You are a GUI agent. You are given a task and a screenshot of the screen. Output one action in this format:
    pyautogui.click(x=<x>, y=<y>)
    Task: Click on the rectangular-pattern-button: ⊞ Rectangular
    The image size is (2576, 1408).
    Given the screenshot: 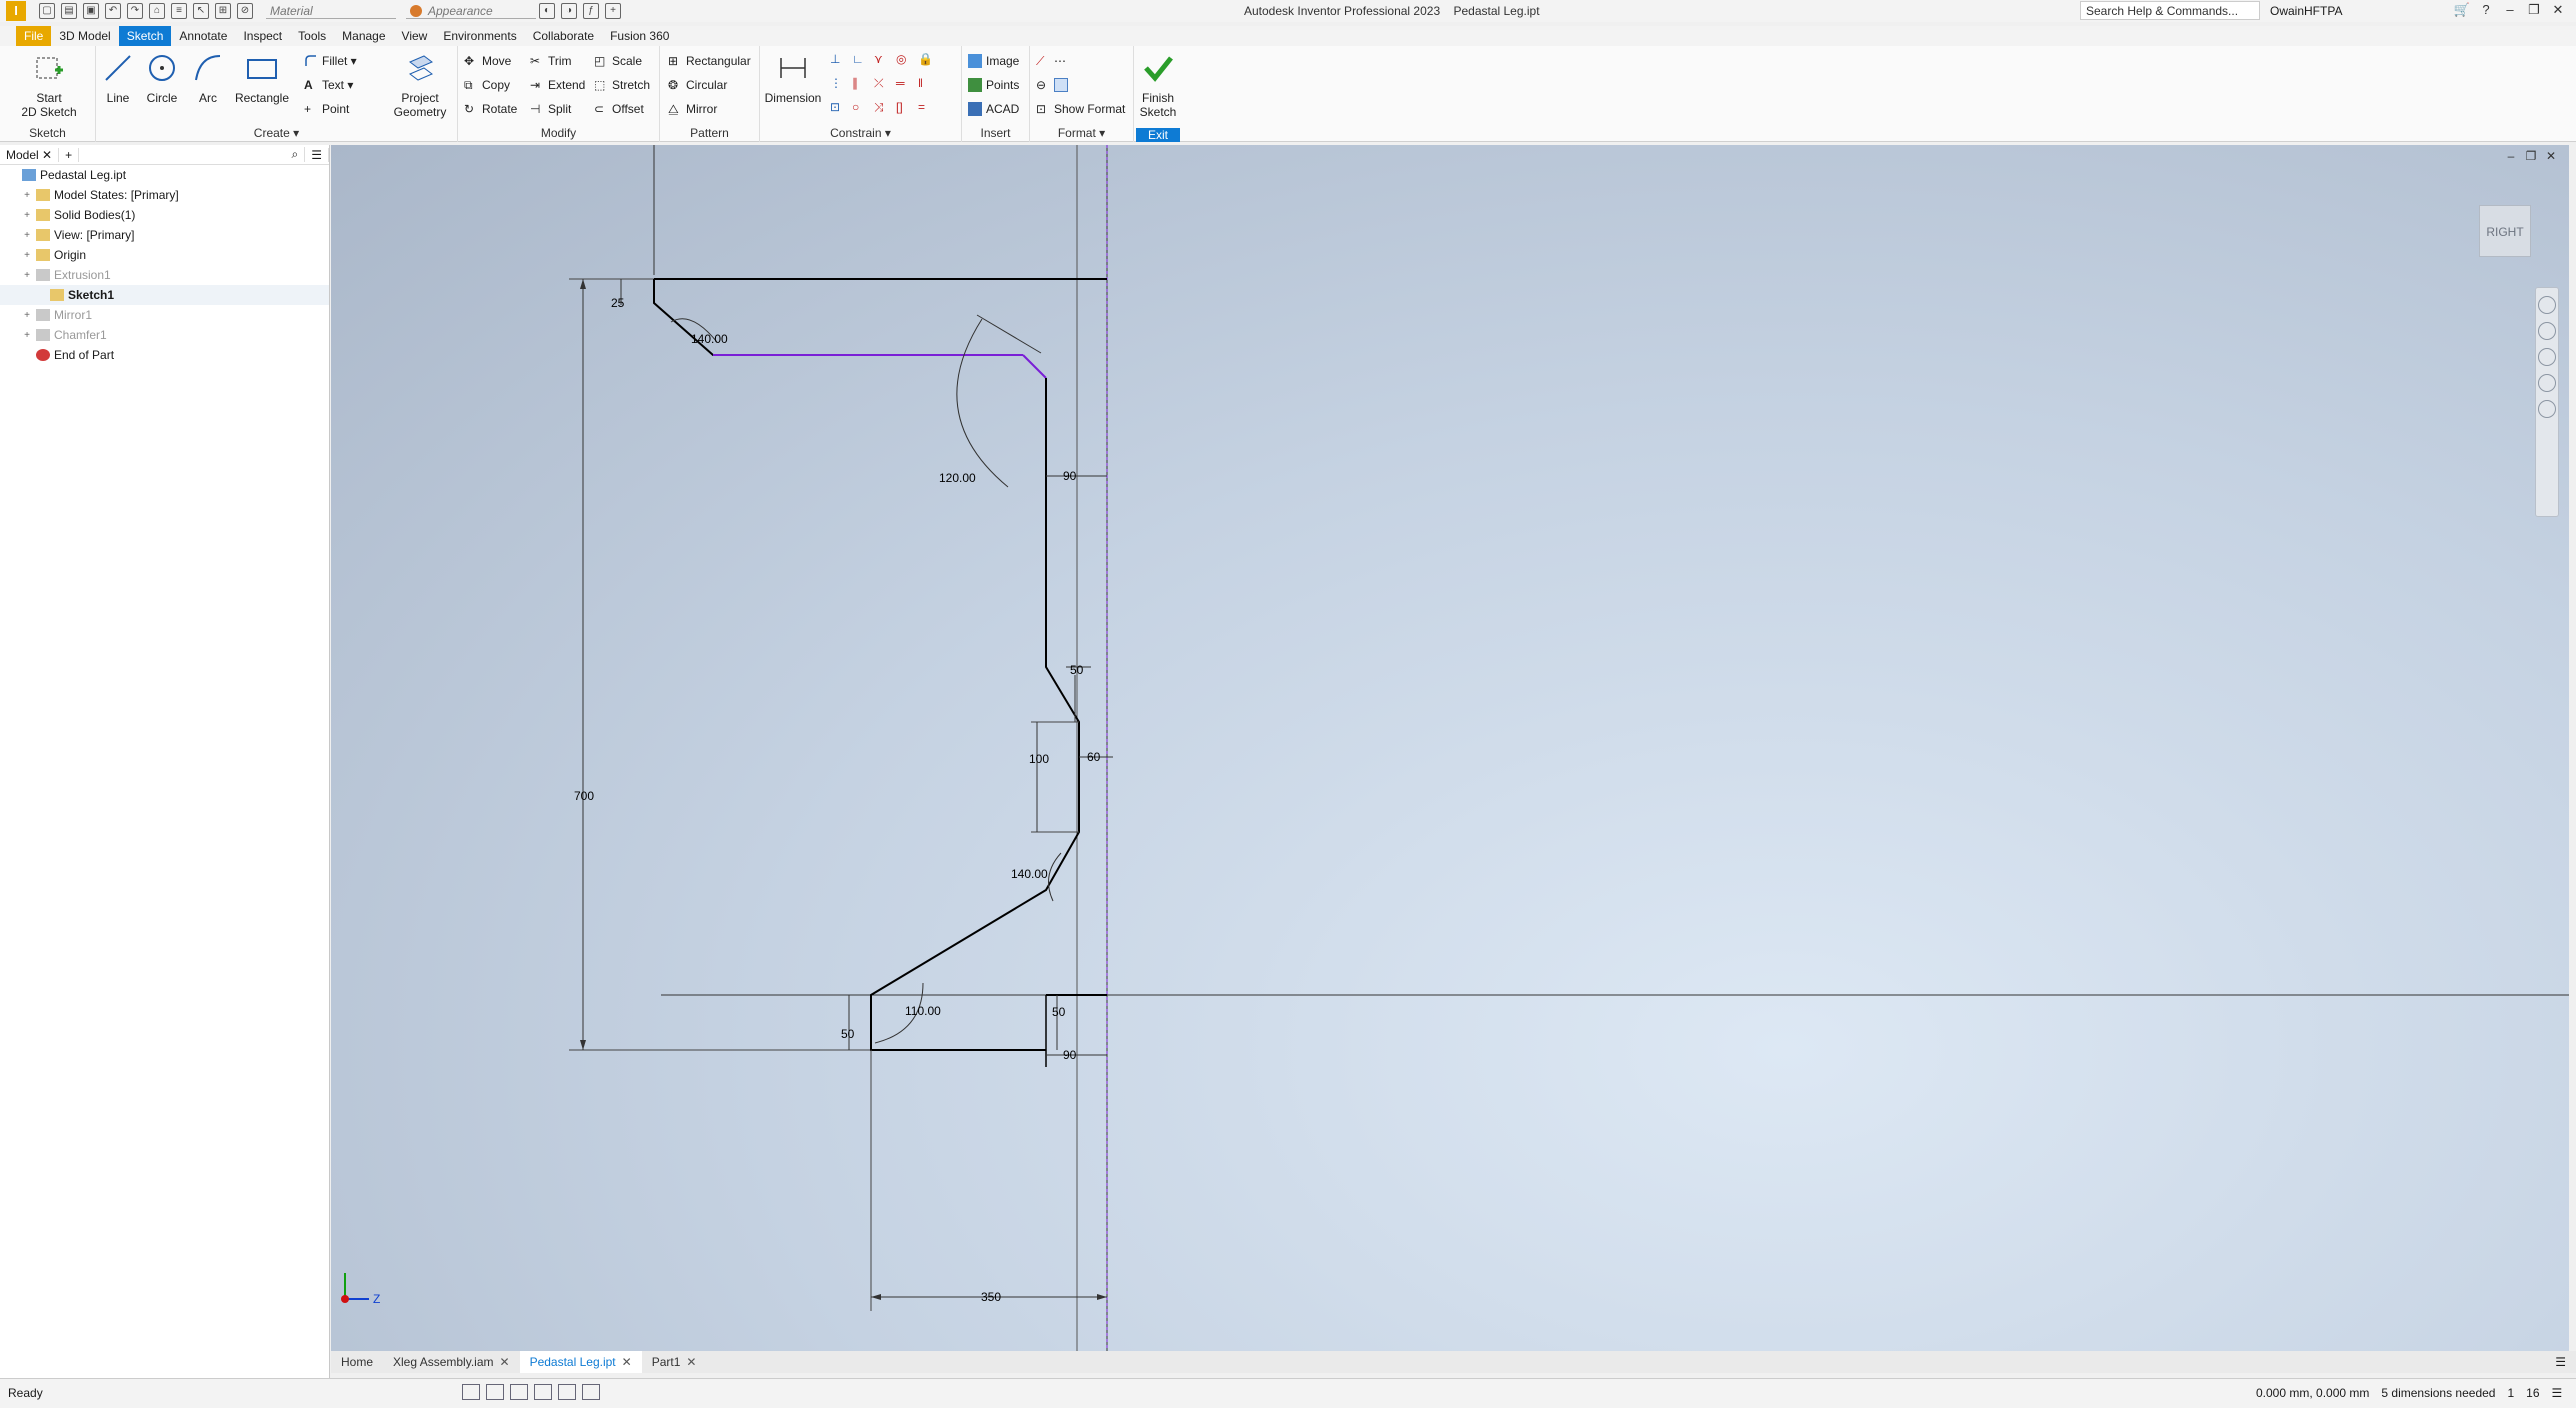 What is the action you would take?
    pyautogui.click(x=709, y=61)
    